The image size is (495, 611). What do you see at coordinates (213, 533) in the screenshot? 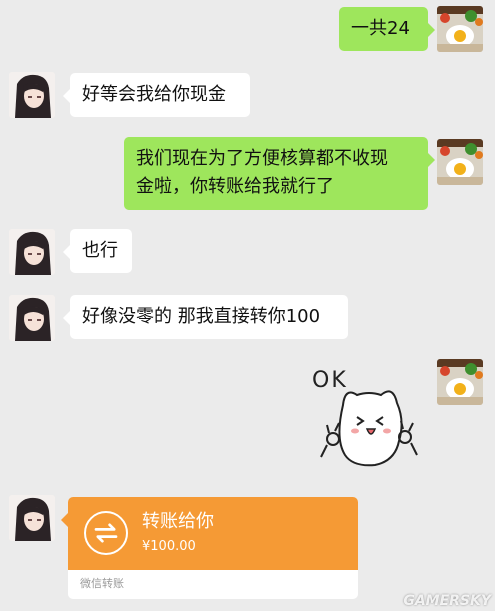
I see `transfer-card-header: 转账给你 ¥100.00` at bounding box center [213, 533].